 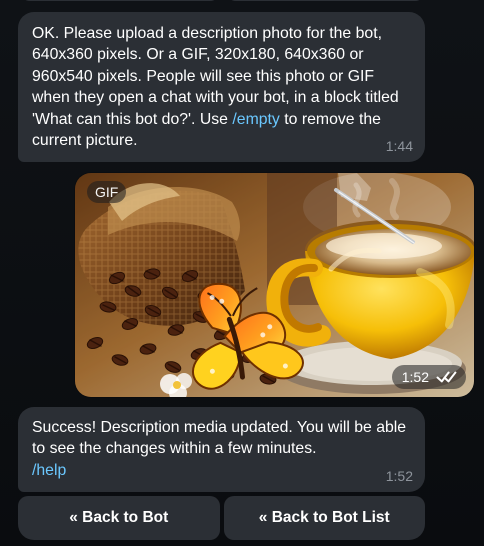 What do you see at coordinates (415, 377) in the screenshot?
I see `gif-message-time: 1:52` at bounding box center [415, 377].